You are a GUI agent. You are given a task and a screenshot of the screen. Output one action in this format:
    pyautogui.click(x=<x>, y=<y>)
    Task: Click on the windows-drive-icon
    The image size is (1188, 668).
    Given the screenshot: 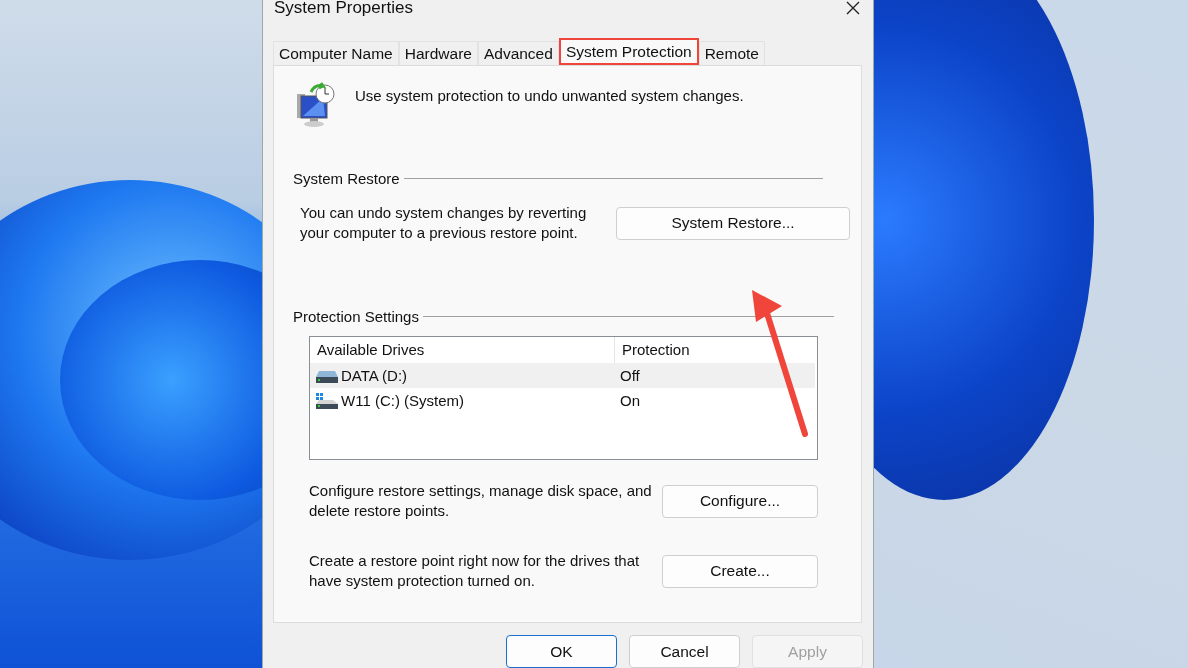 What is the action you would take?
    pyautogui.click(x=327, y=400)
    